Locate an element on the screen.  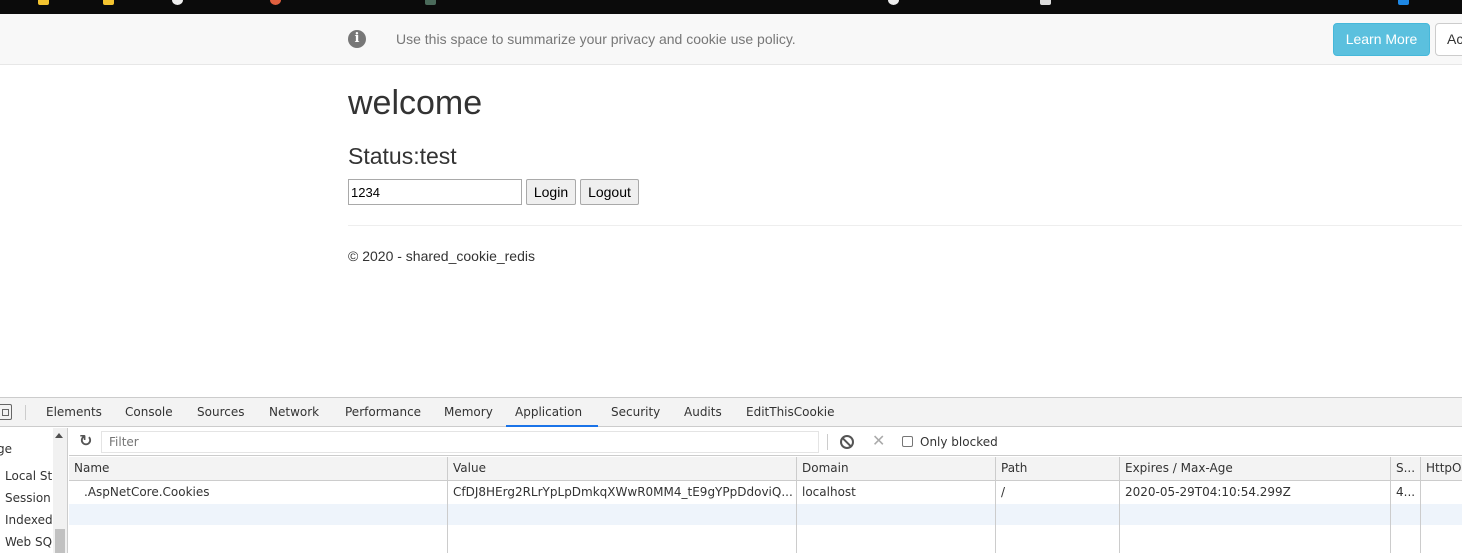
bookmarks-bar is located at coordinates (731, 7).